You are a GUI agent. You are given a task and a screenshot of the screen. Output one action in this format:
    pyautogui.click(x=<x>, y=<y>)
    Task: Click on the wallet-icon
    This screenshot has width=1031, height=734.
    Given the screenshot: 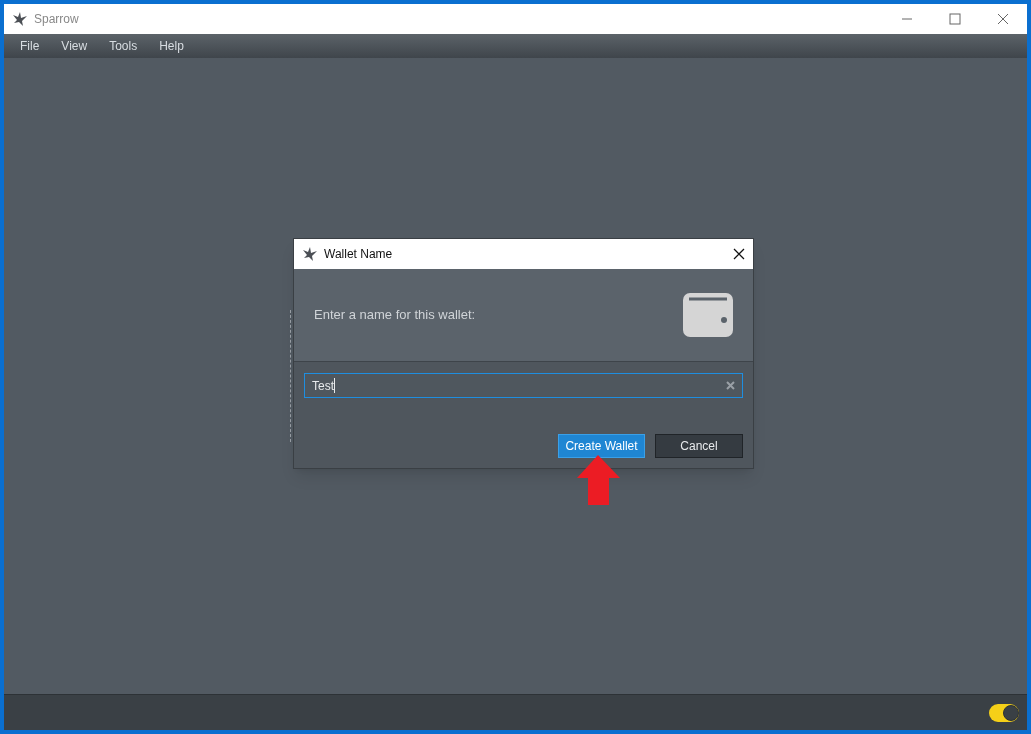 What is the action you would take?
    pyautogui.click(x=708, y=315)
    